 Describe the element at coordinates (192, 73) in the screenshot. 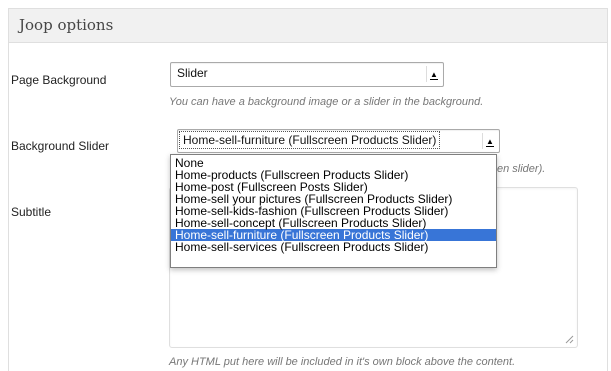

I see `page-background-selected-value: Slider` at that location.